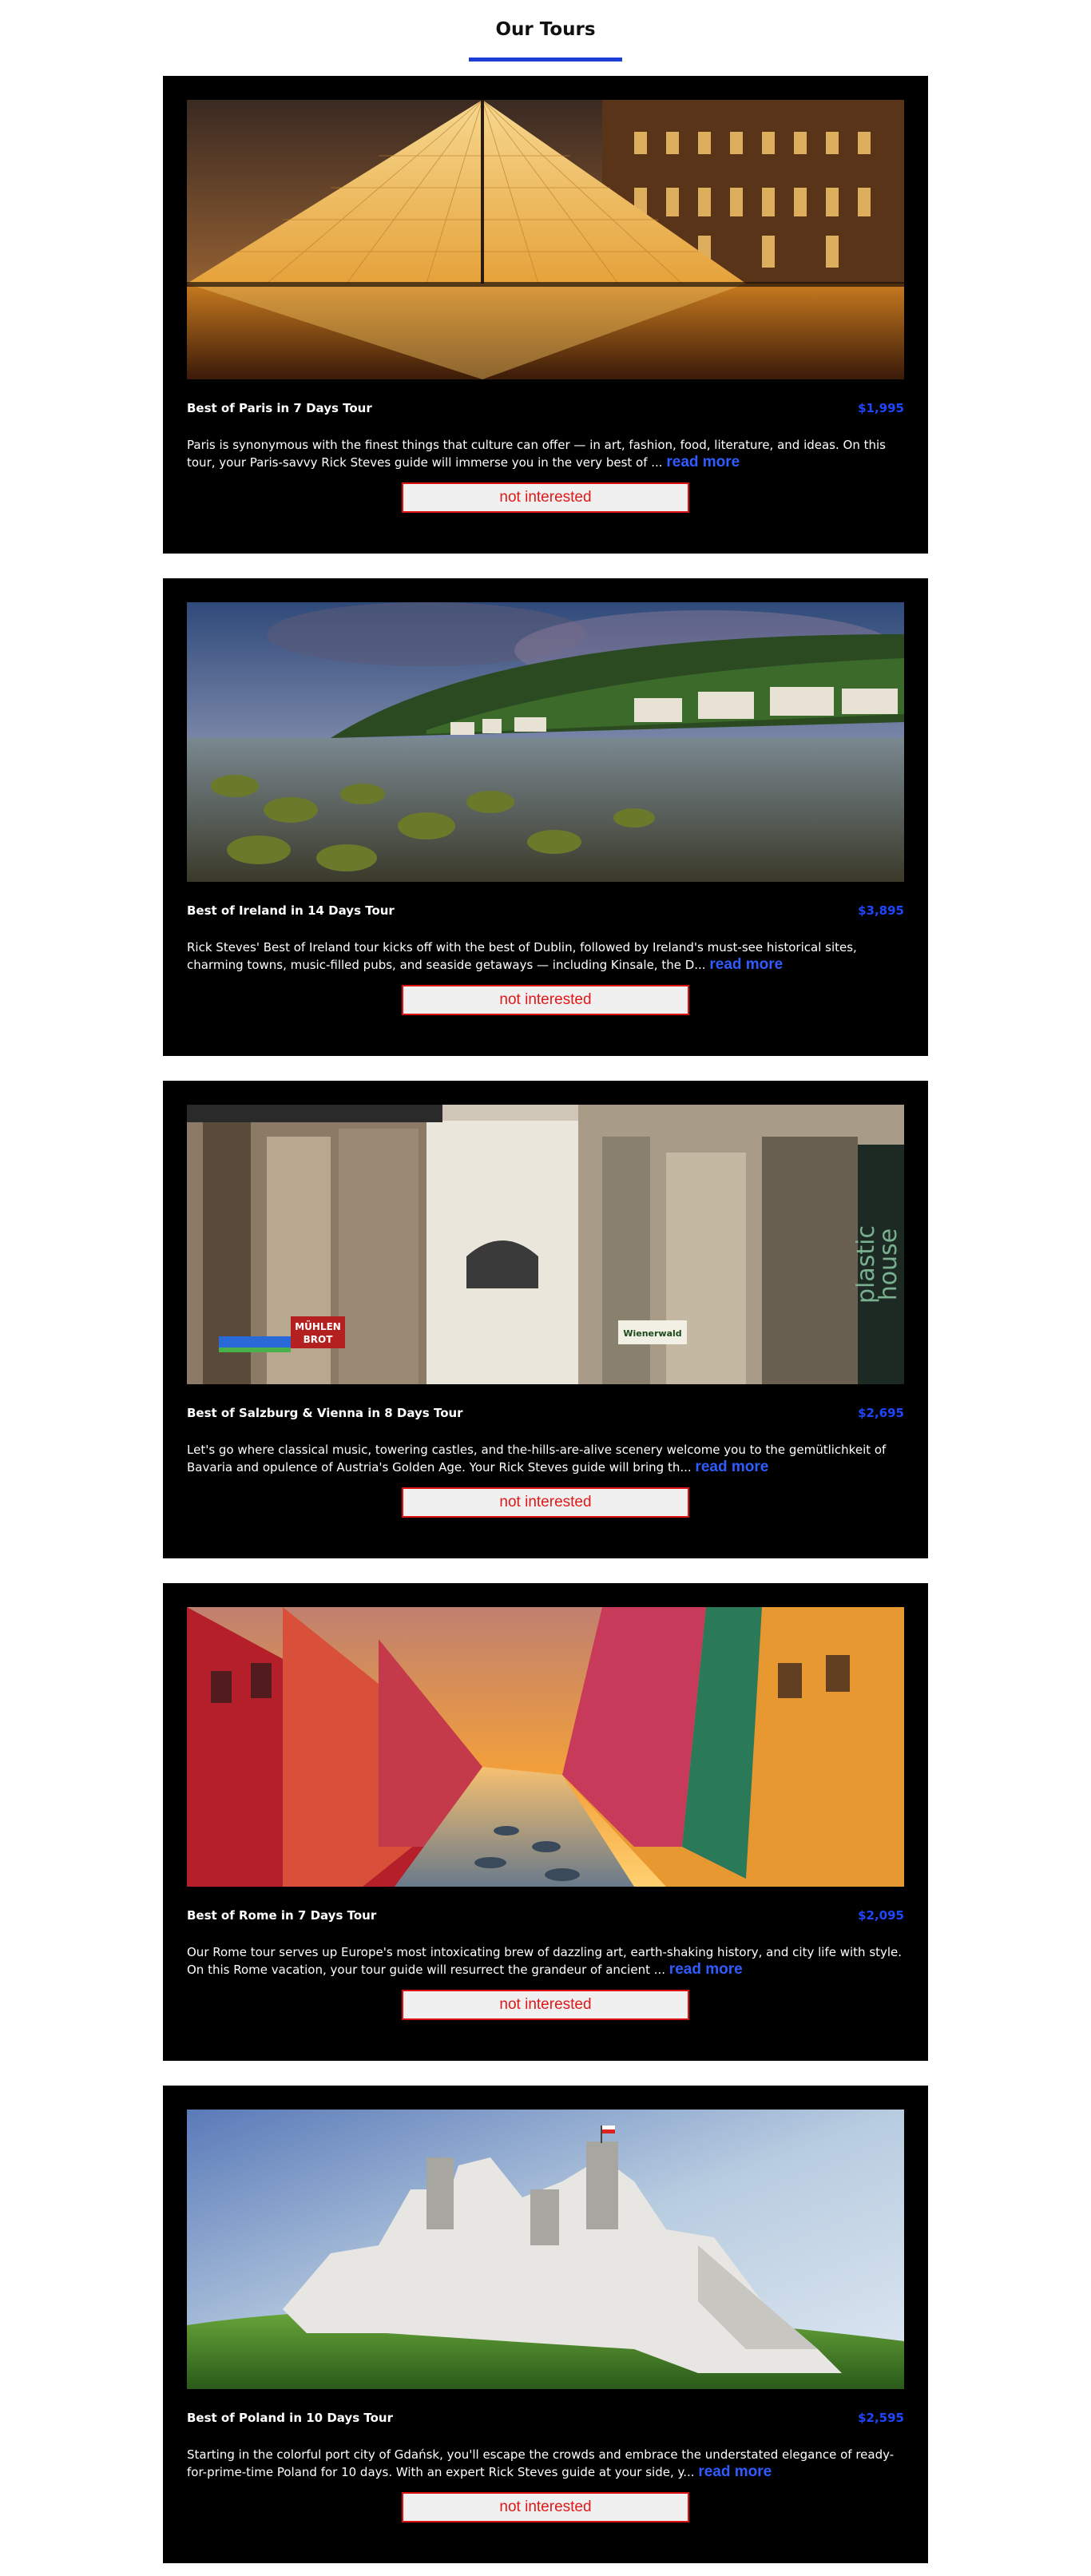 Image resolution: width=1091 pixels, height=2576 pixels. What do you see at coordinates (881, 1915) in the screenshot?
I see `tour-price: $2,095` at bounding box center [881, 1915].